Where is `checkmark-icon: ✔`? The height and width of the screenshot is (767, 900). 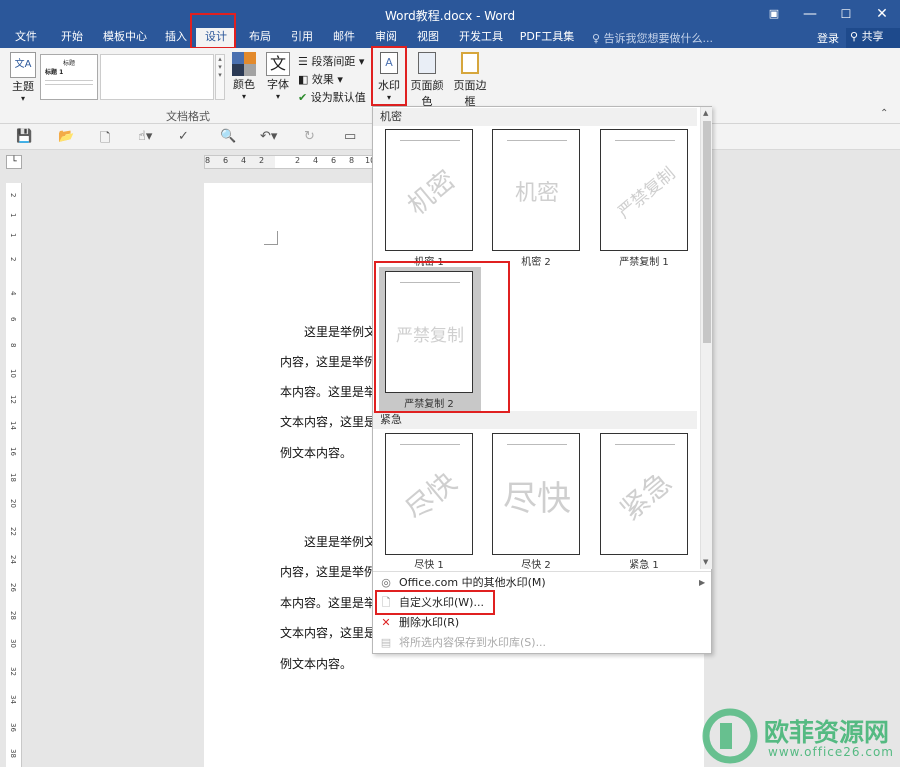 checkmark-icon: ✔ is located at coordinates (304, 97).